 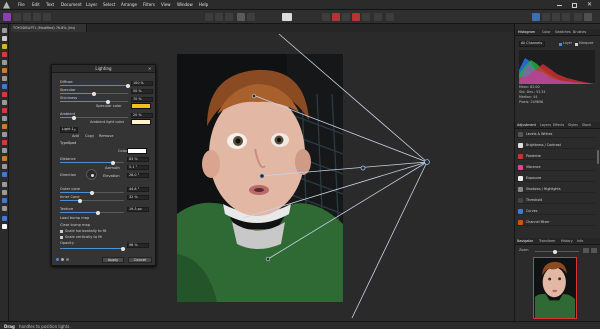 What do you see at coordinates (92, 248) in the screenshot?
I see `opacity-slider` at bounding box center [92, 248].